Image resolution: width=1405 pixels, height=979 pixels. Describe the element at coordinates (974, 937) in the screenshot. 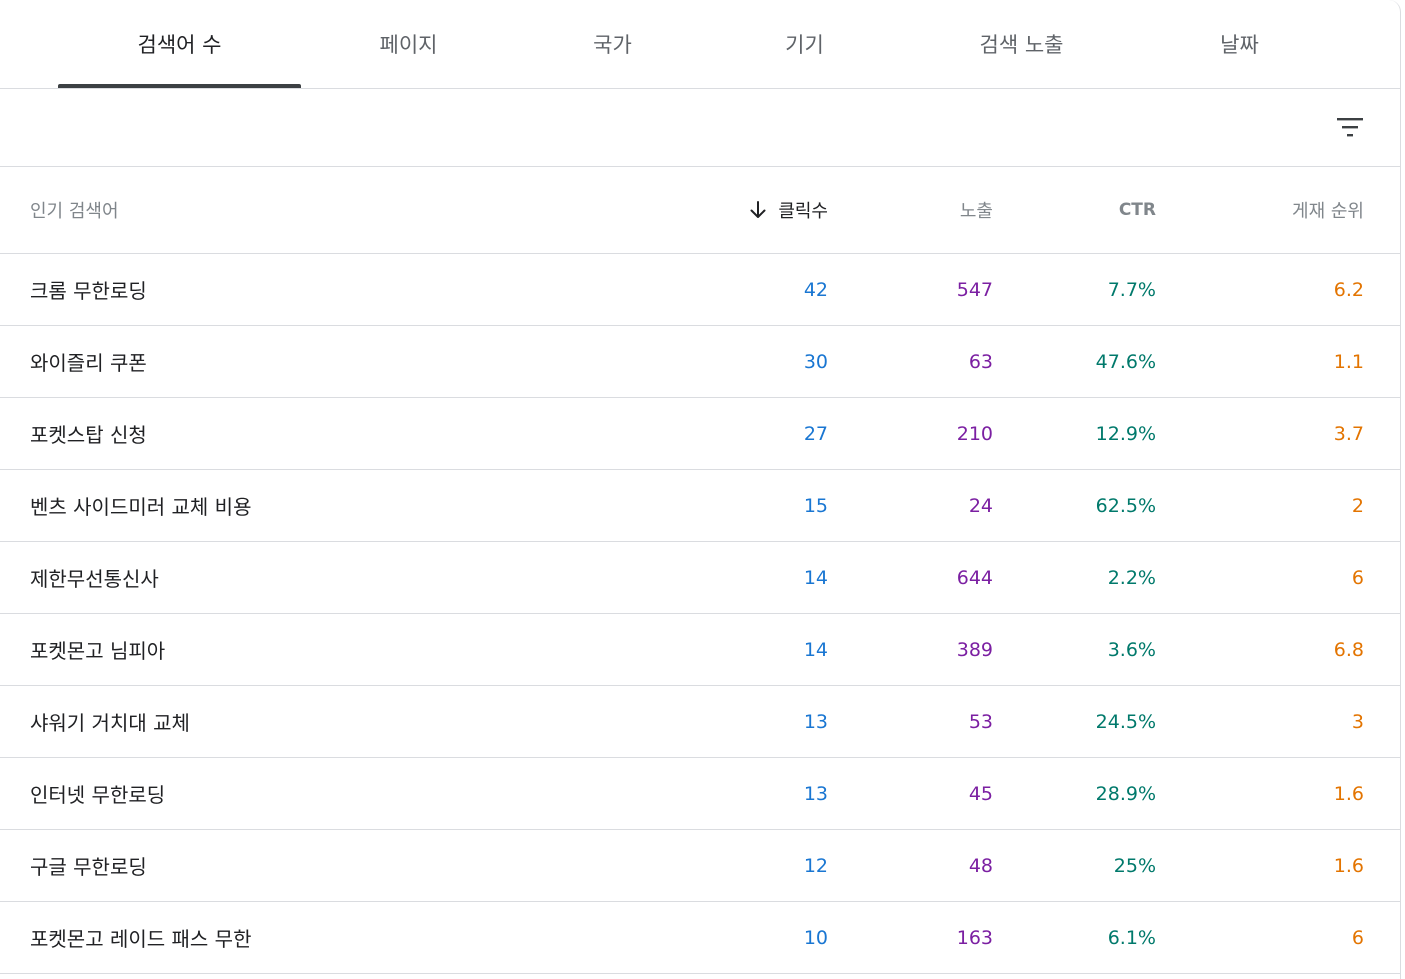

I see `impressions-cell: 163` at that location.